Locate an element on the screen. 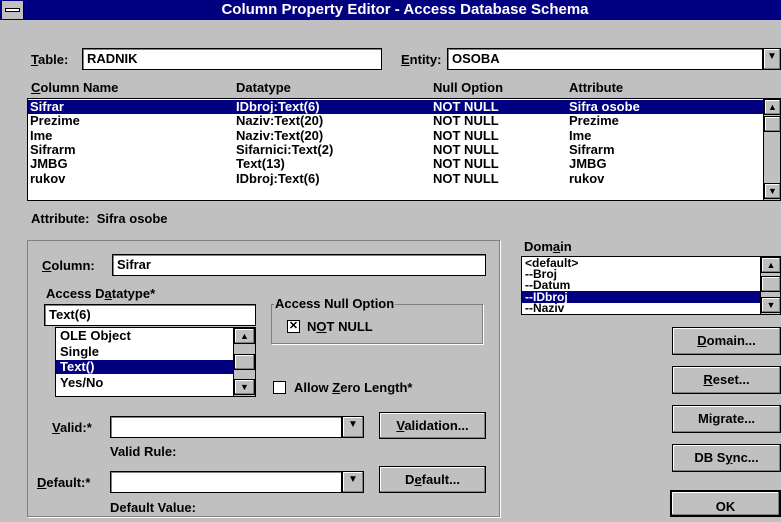 Image resolution: width=781 pixels, height=522 pixels. ok-button: OK is located at coordinates (725, 503).